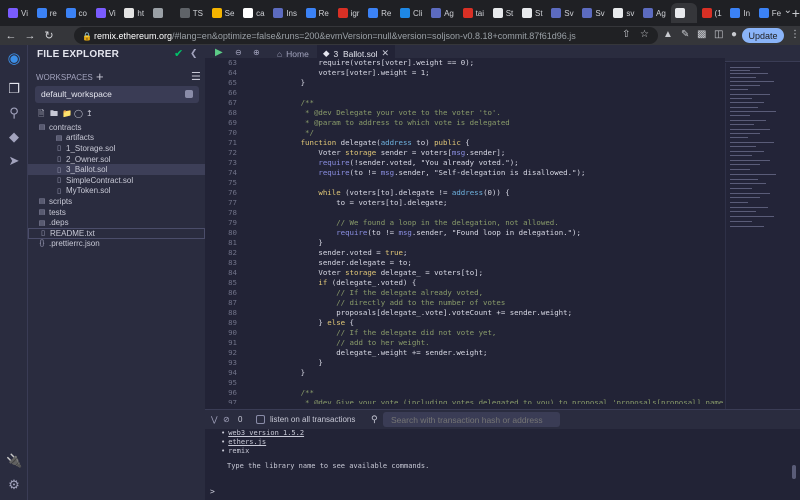 The width and height of the screenshot is (800, 500). What do you see at coordinates (14, 113) in the screenshot?
I see `search-icon: ⚲` at bounding box center [14, 113].